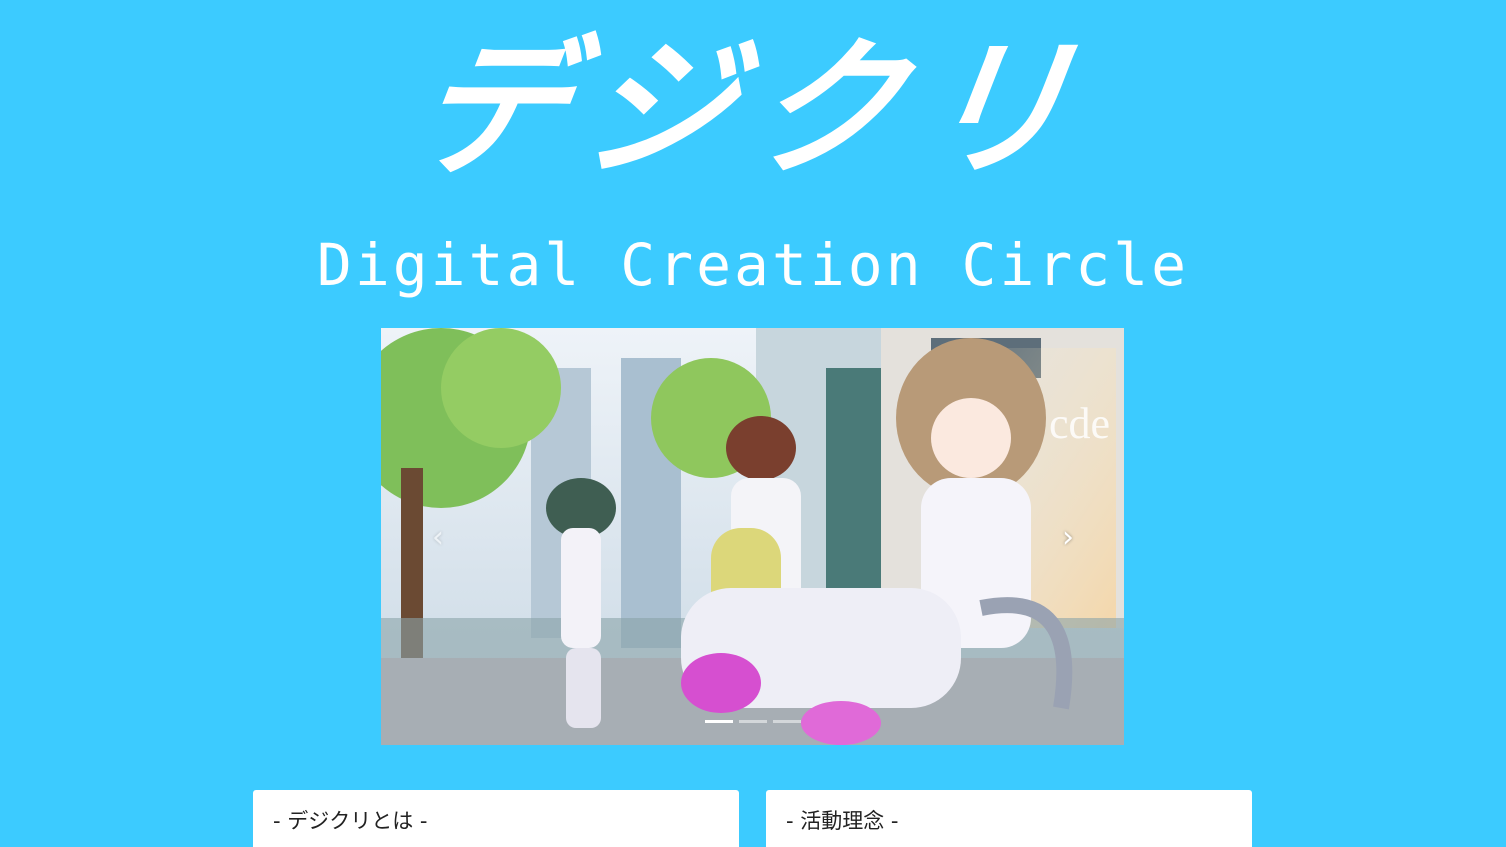 This screenshot has height=847, width=1506. I want to click on philosophy-card: - 活動理念 -, so click(1009, 818).